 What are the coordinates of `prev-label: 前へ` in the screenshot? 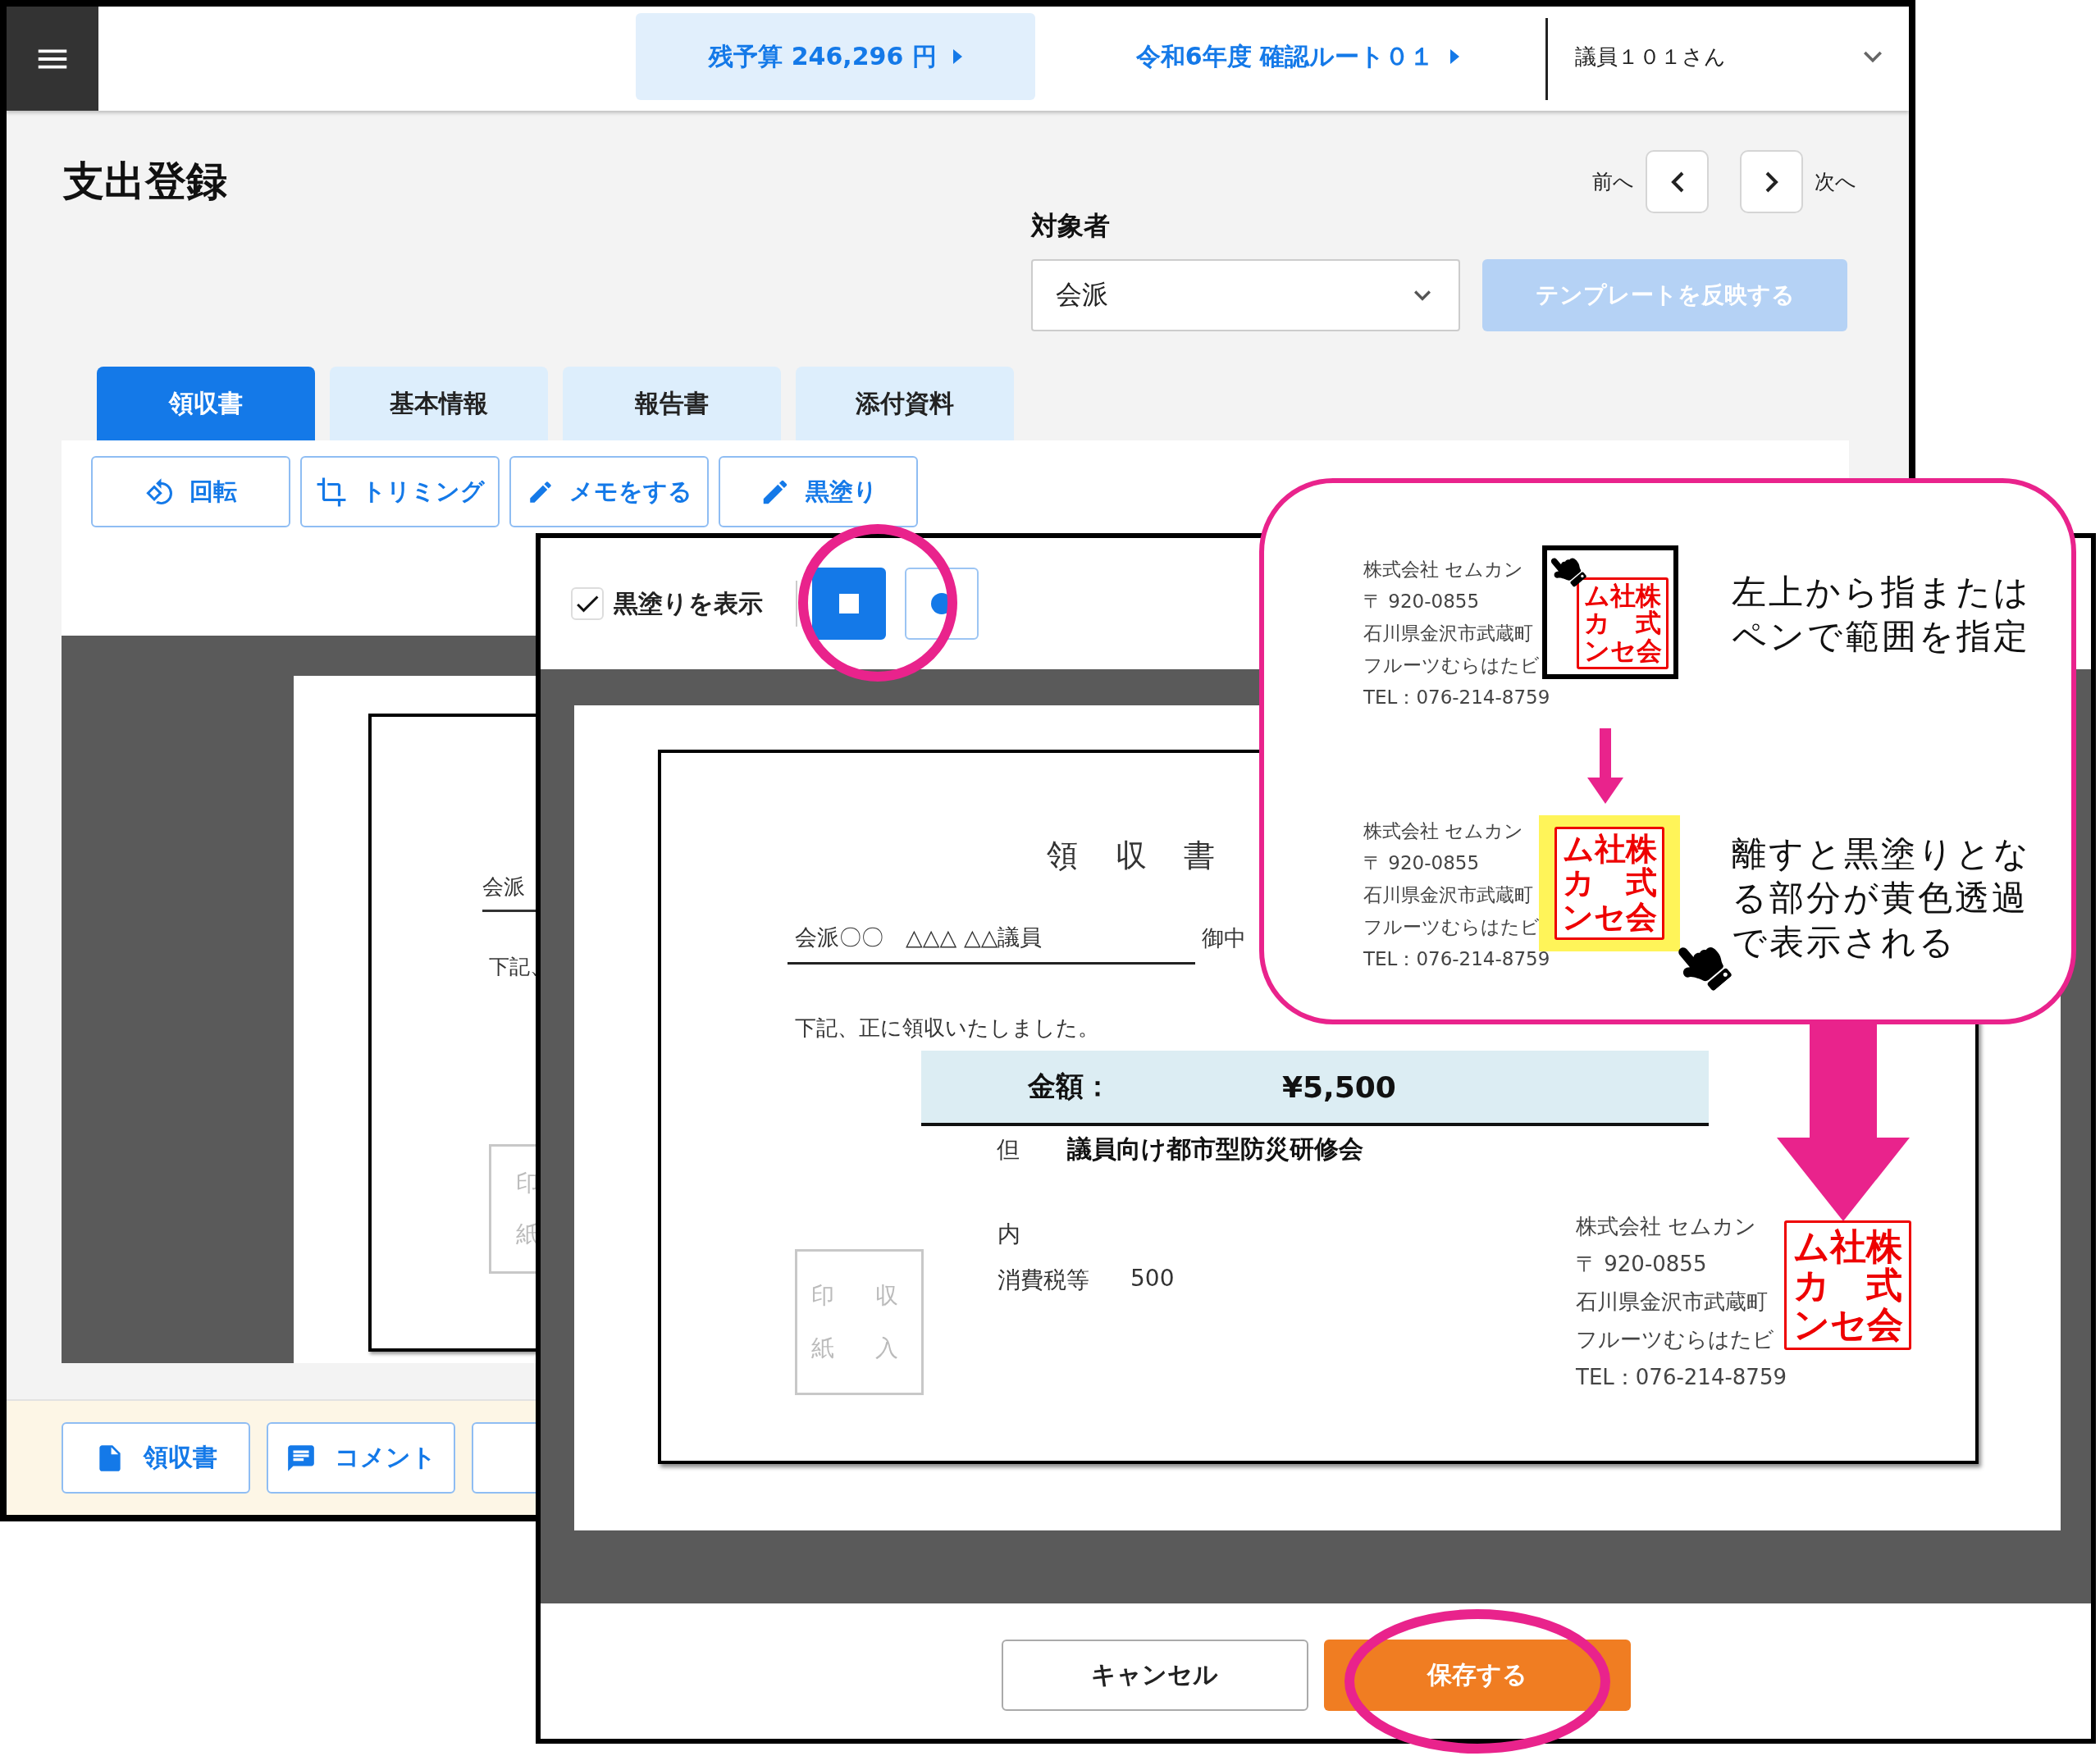 It's located at (1613, 182).